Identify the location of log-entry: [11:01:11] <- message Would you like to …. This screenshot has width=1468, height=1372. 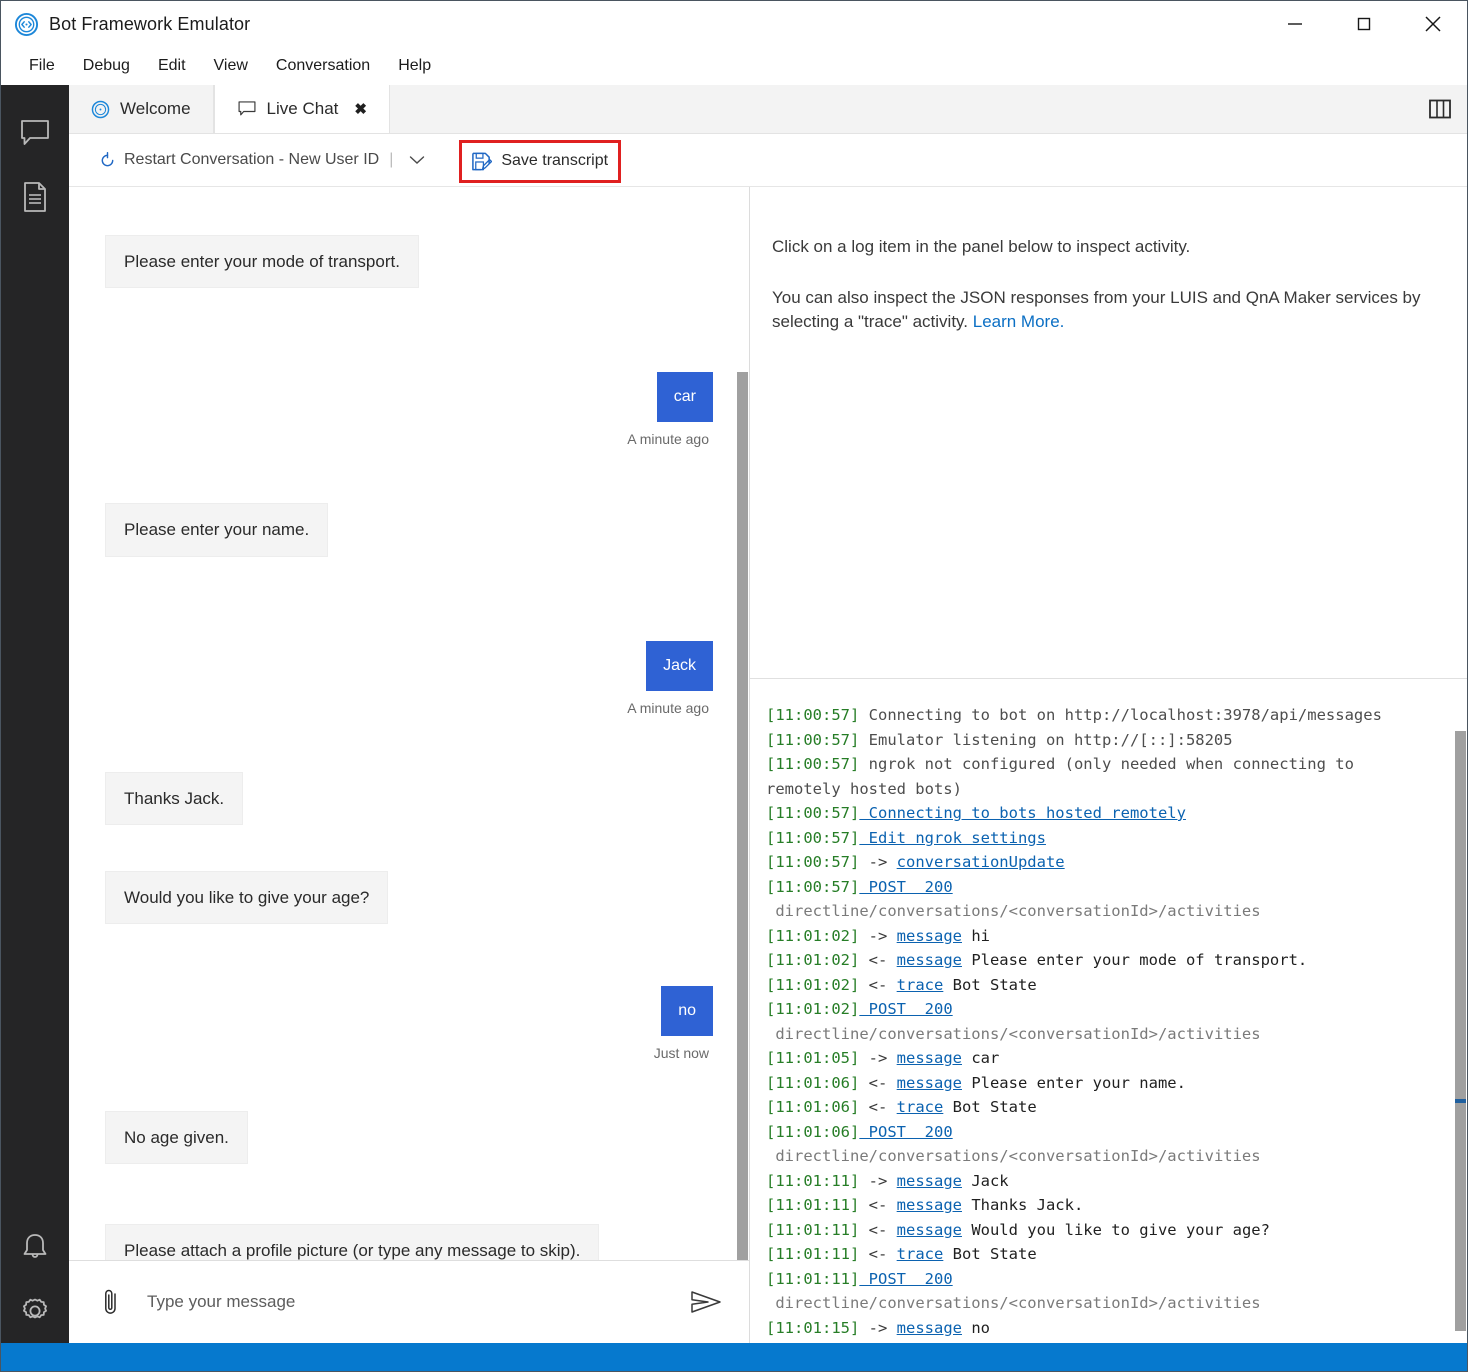
(1098, 1230).